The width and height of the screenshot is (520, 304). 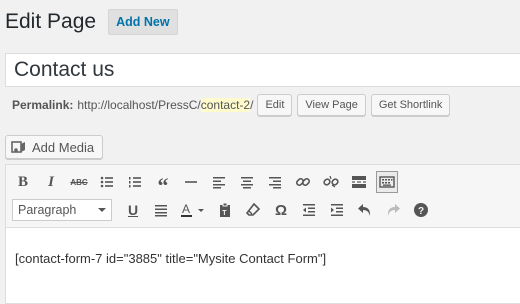 I want to click on help-icon: ?, so click(x=421, y=210).